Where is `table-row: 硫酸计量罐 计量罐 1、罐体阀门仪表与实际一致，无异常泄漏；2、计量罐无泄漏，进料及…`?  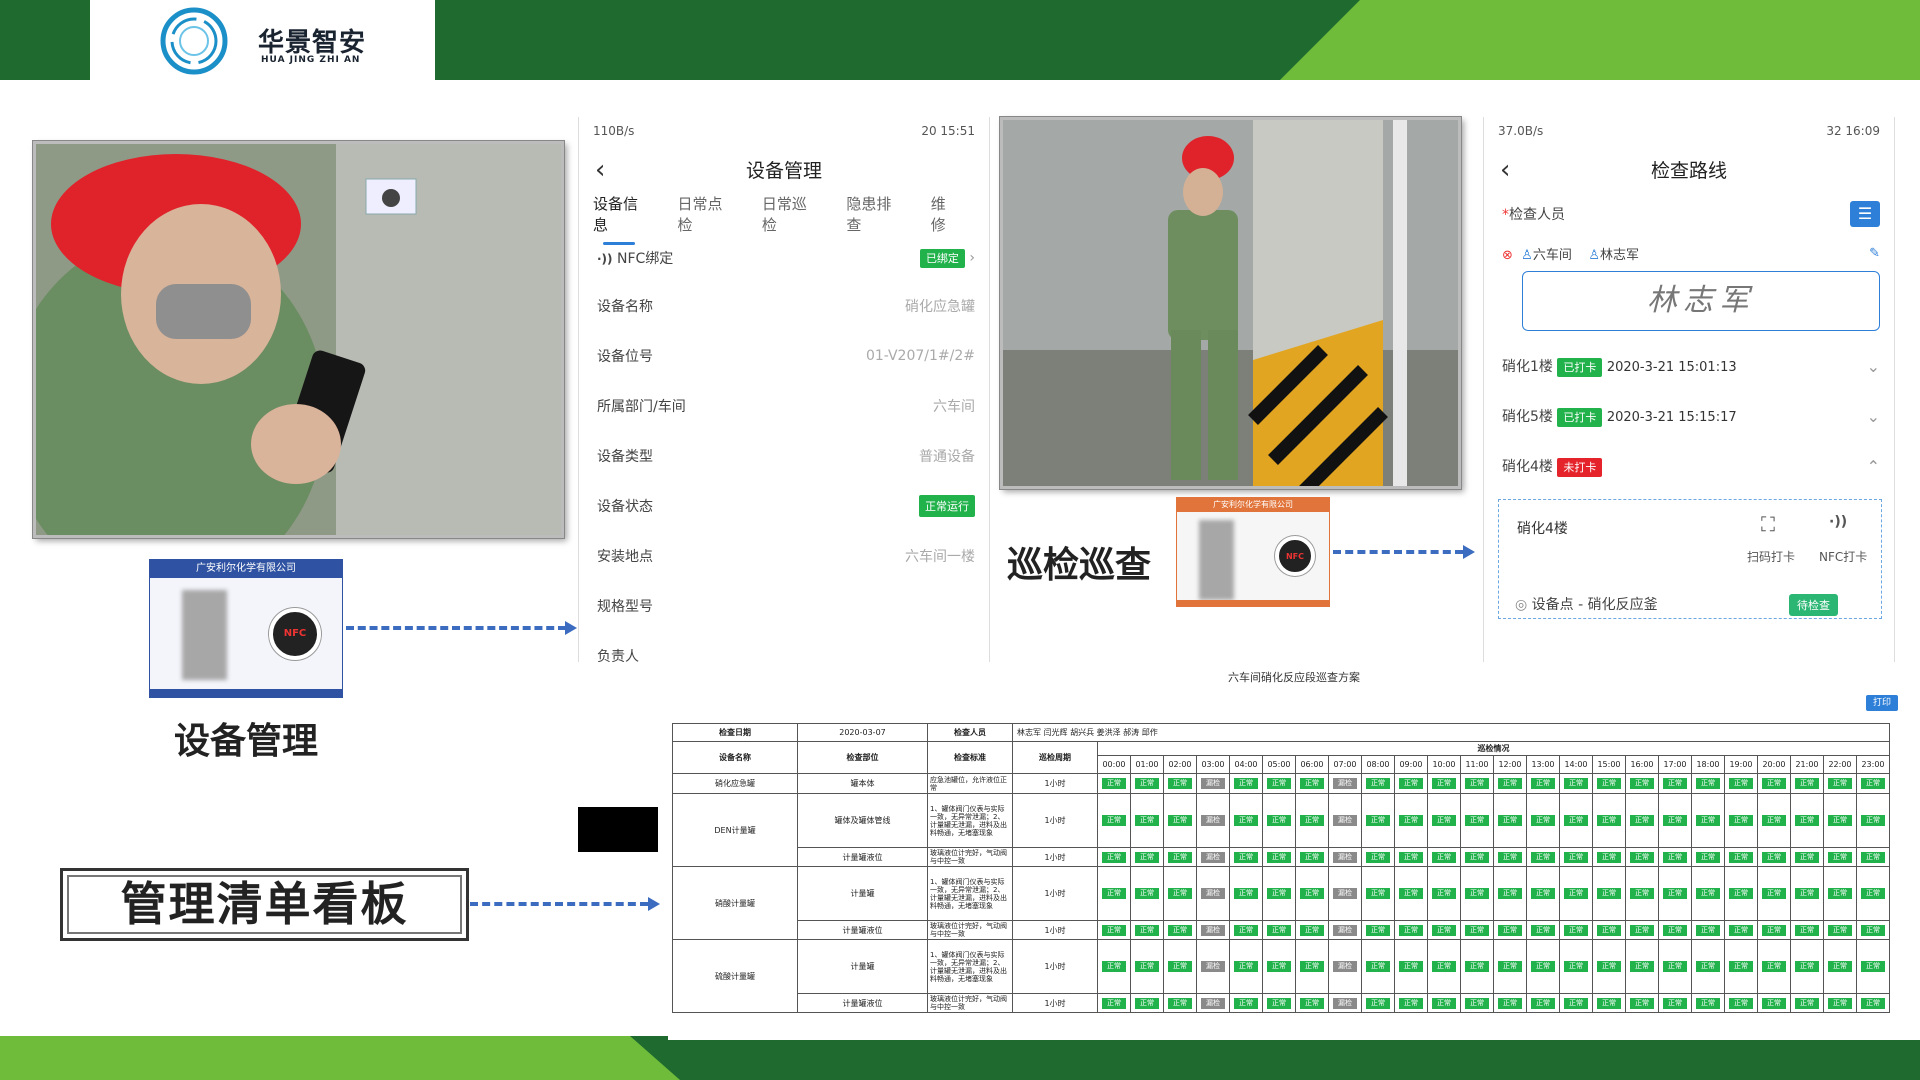 table-row: 硫酸计量罐 计量罐 1、罐体阀门仪表与实际一致，无异常泄漏；2、计量罐无泄漏，进料及… is located at coordinates (1281, 976).